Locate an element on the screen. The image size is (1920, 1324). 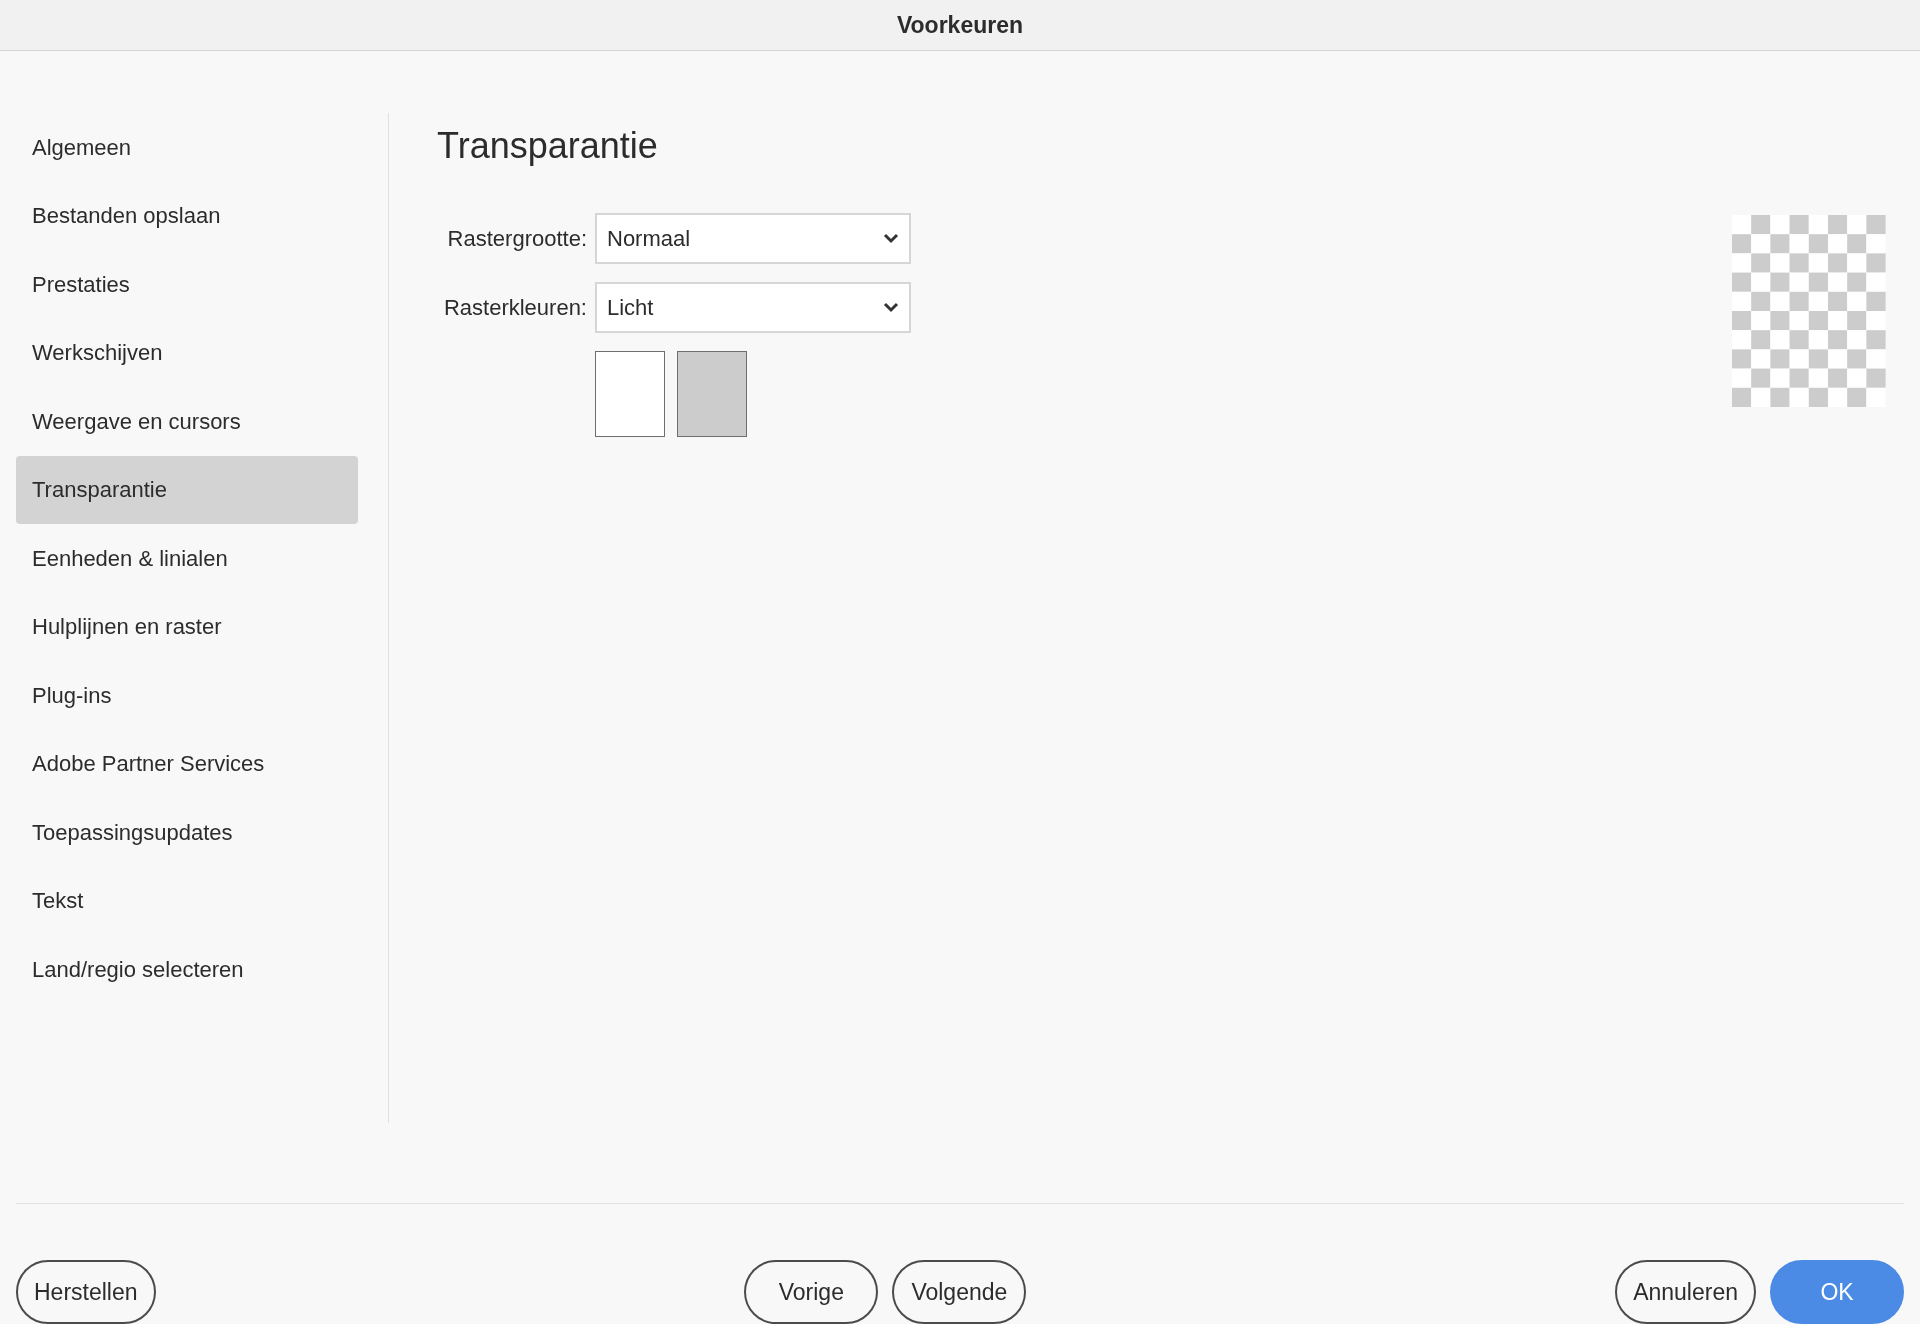
sidebar-item: Werkschijven is located at coordinates (187, 352).